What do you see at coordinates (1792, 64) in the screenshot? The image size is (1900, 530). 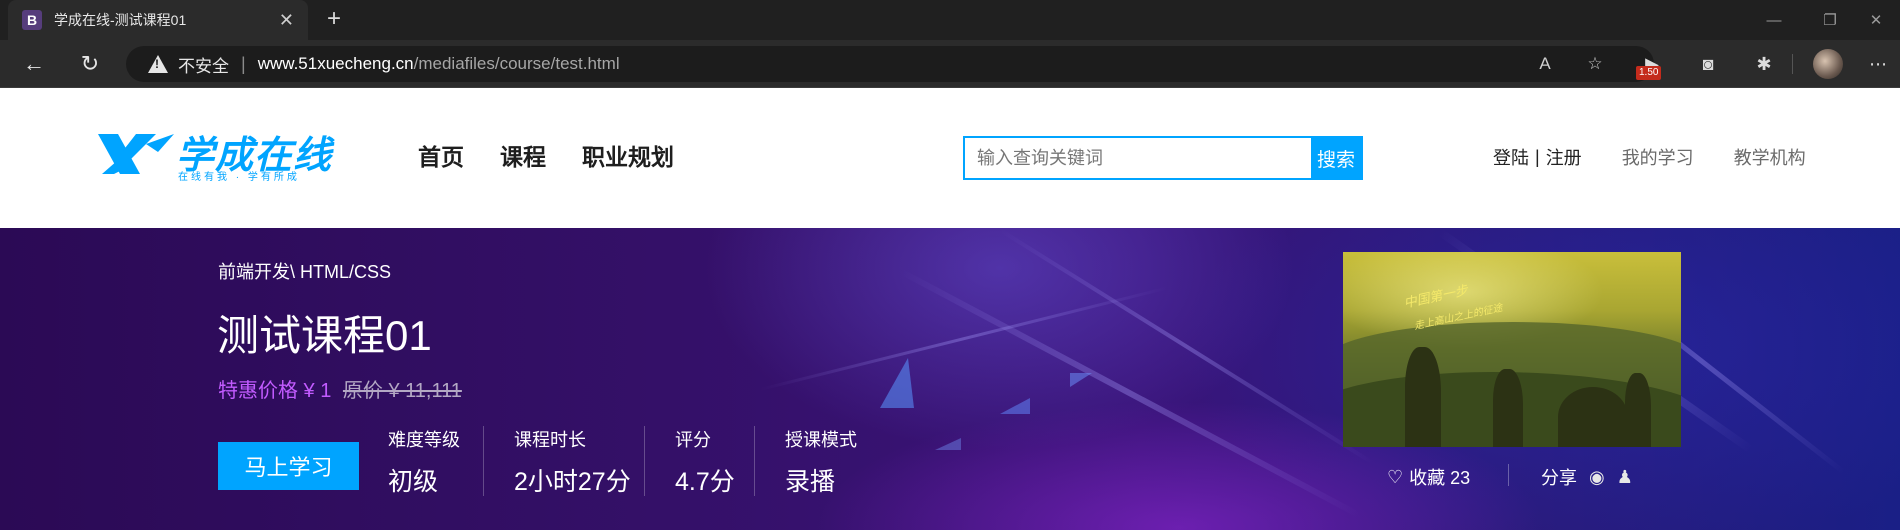 I see `toolbar-divider` at bounding box center [1792, 64].